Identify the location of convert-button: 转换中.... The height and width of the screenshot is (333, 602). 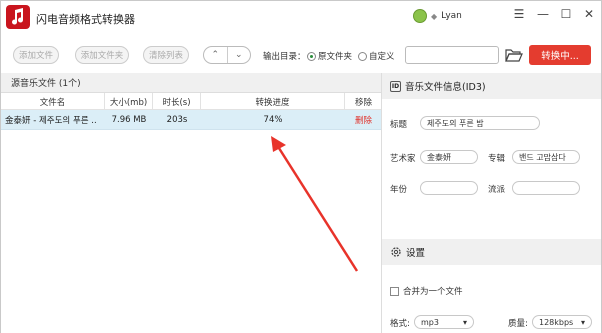
(560, 55).